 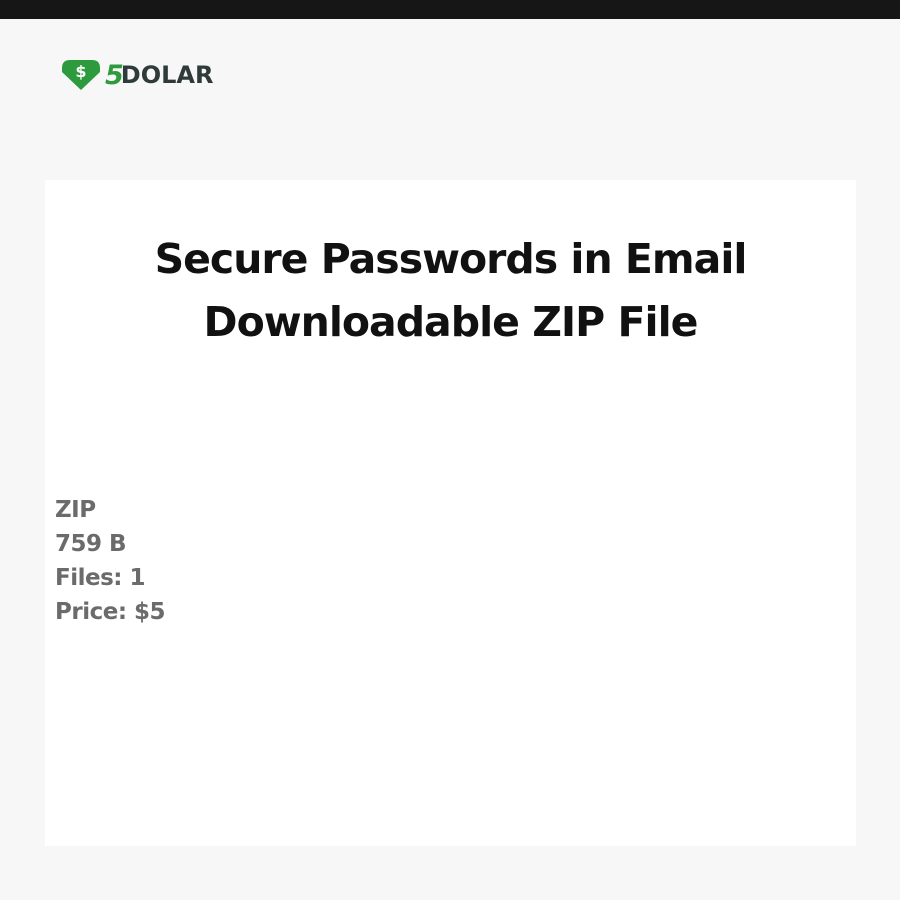 I want to click on product-title-line-2: Downloadable ZIP File, so click(x=451, y=322).